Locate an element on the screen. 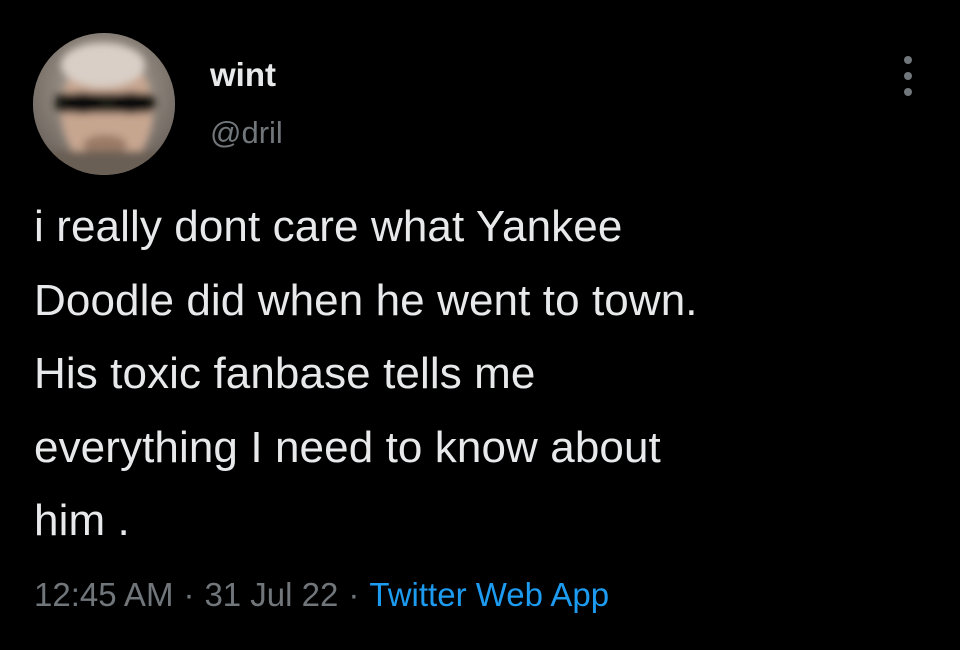  avatar is located at coordinates (104, 104).